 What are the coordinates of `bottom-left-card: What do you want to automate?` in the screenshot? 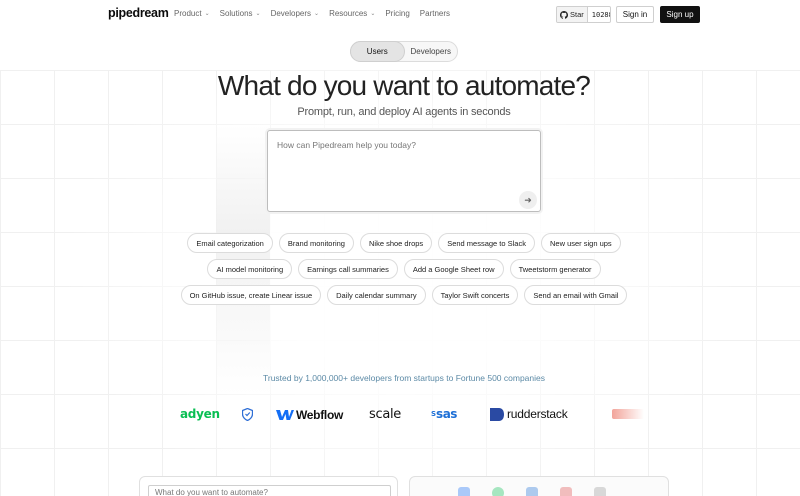 It's located at (268, 486).